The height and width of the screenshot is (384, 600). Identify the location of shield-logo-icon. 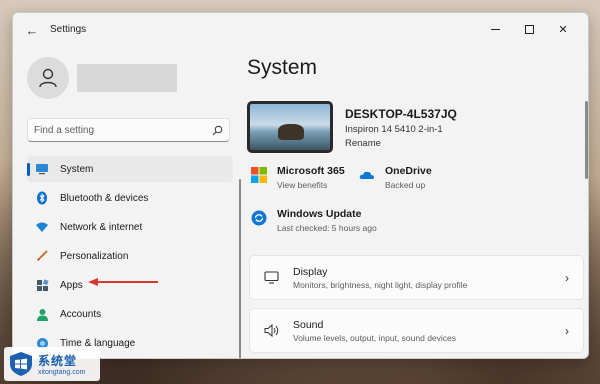
(21, 364).